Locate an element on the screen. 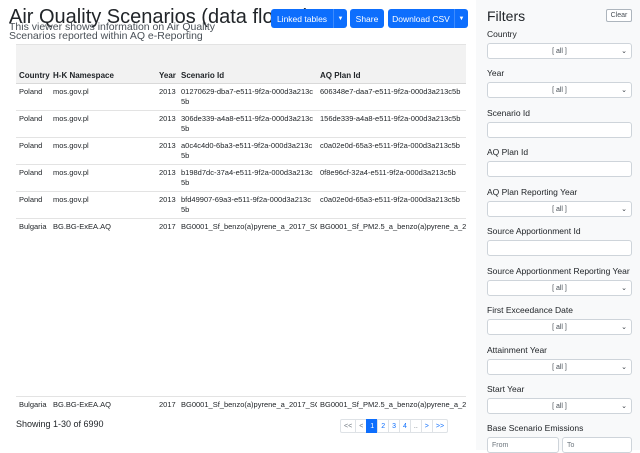 The height and width of the screenshot is (453, 640). linked-tables-button: Linked tables is located at coordinates (302, 18).